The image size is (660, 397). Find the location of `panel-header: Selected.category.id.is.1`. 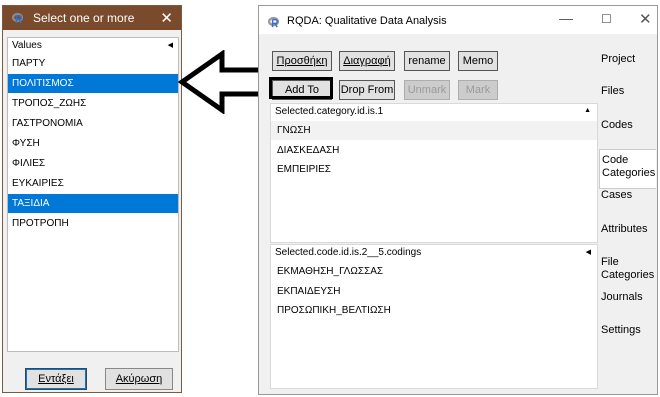

panel-header: Selected.category.id.is.1 is located at coordinates (329, 111).